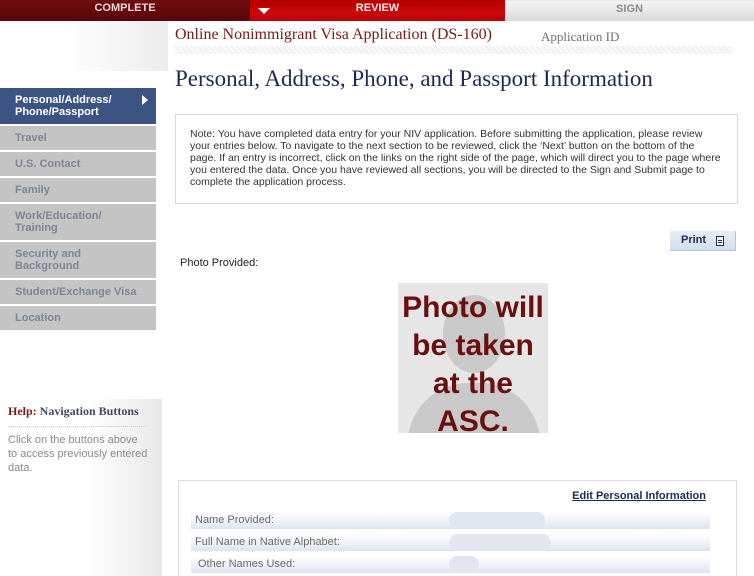 The height and width of the screenshot is (576, 754). I want to click on sidebar-item-label: Travel, so click(31, 138).